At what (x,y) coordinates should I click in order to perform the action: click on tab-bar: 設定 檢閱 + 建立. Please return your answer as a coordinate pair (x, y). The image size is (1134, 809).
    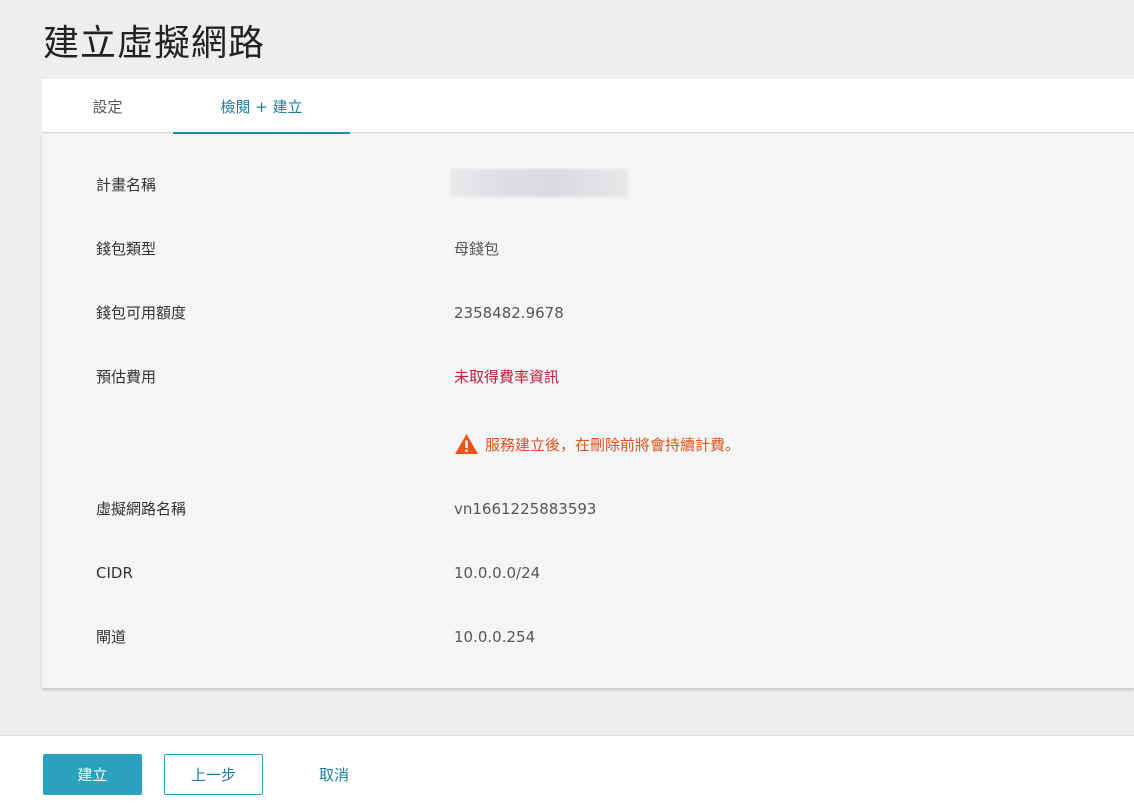
    Looking at the image, I should click on (588, 106).